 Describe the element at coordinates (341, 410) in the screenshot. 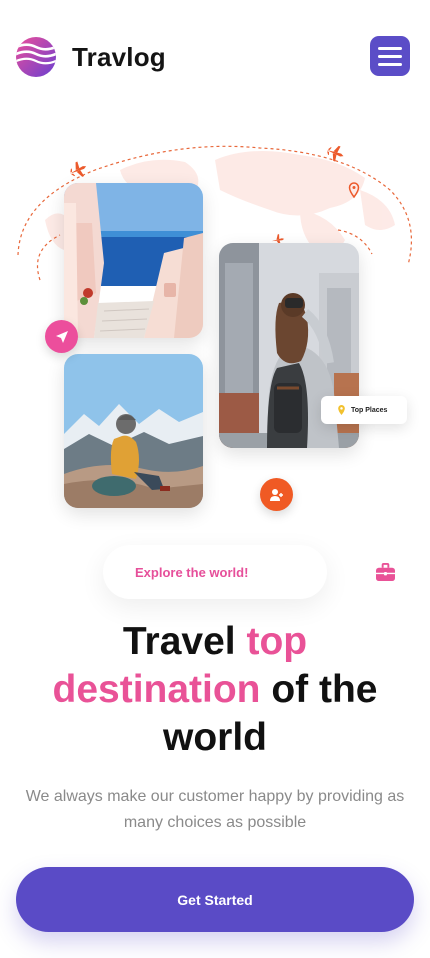

I see `location-pin-icon` at that location.